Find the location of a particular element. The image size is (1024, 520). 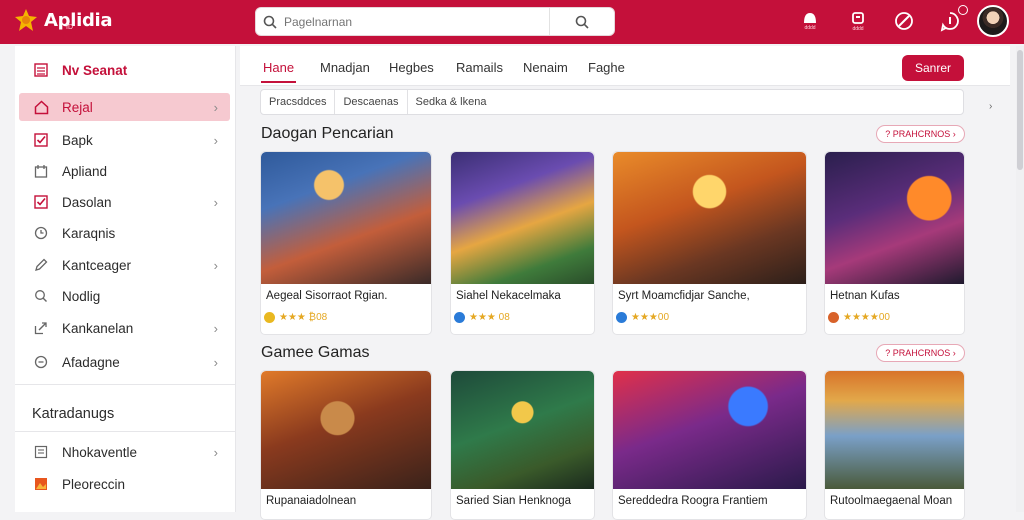

chat-icon is located at coordinates (904, 21).